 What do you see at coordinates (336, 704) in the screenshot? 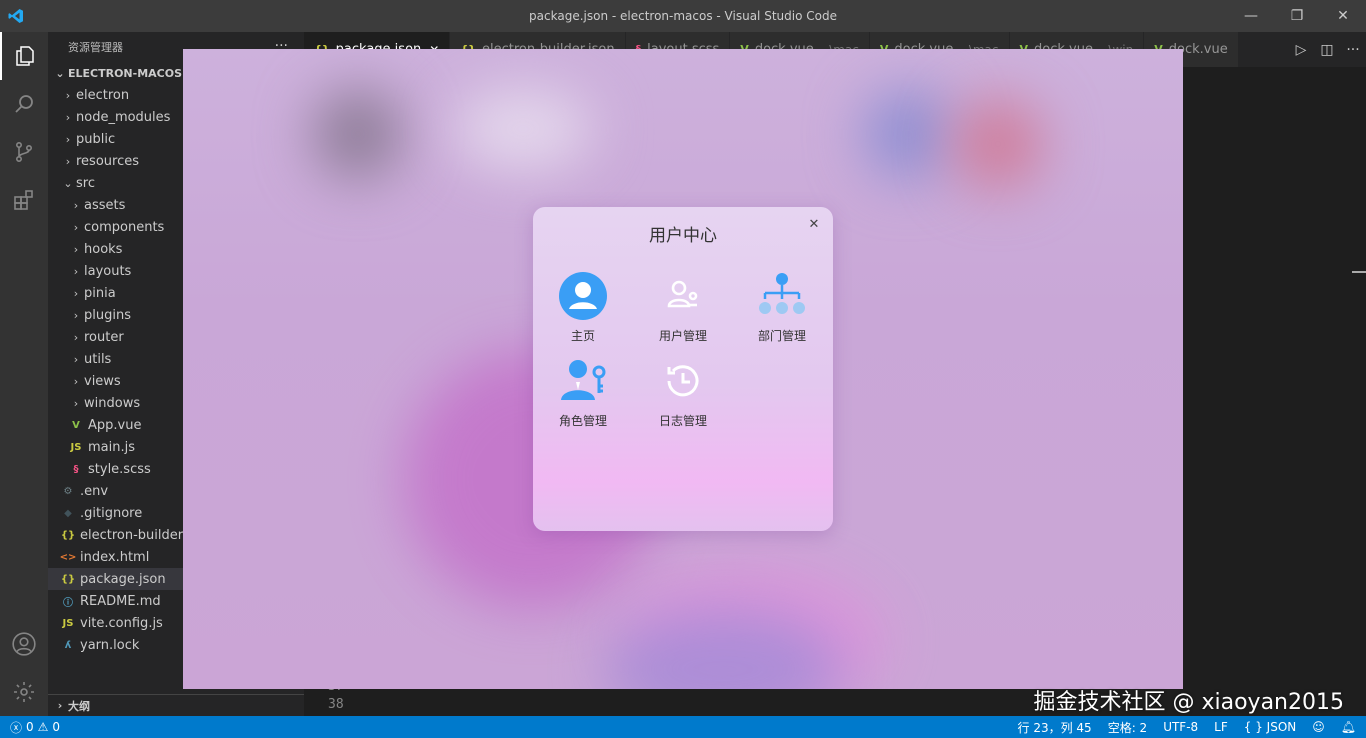
I see `line-number: 38` at bounding box center [336, 704].